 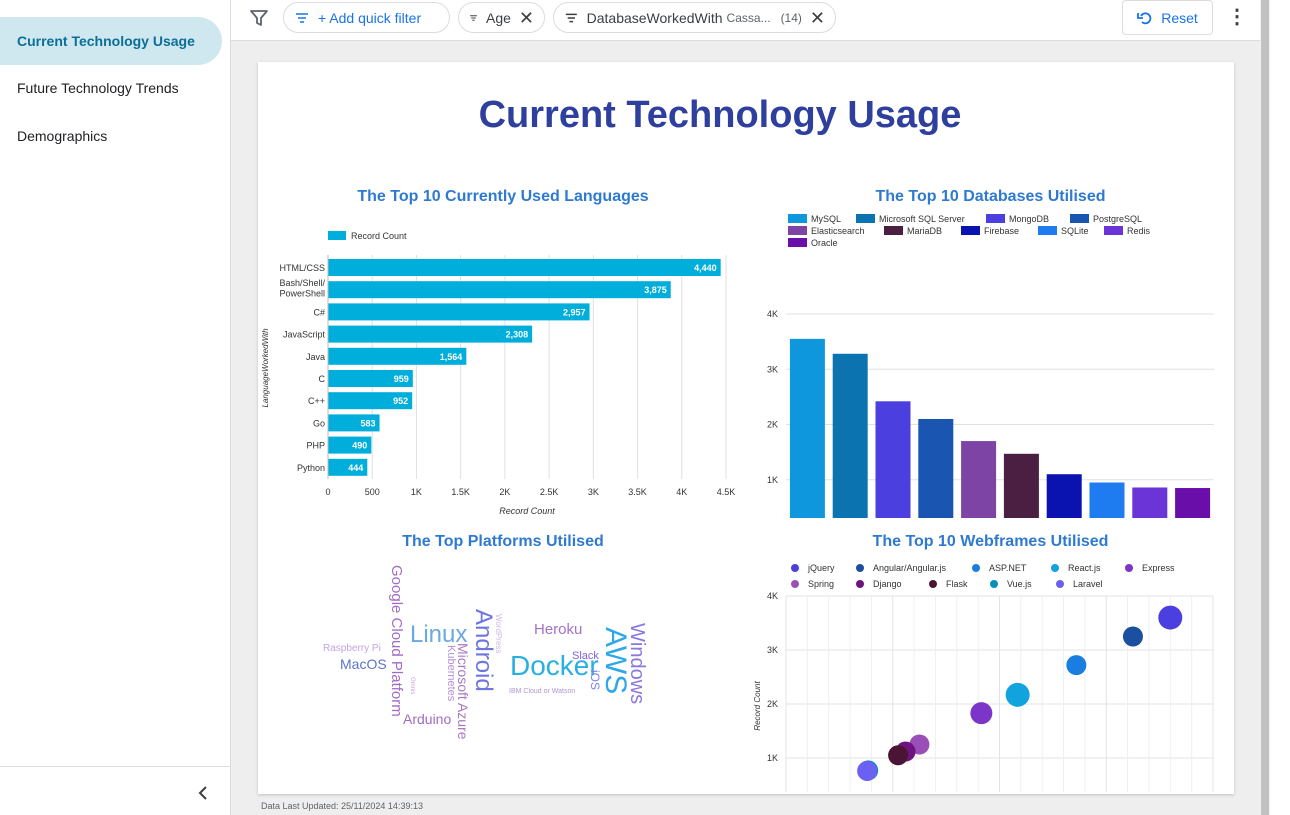 I want to click on vertical-scrollbar, so click(x=1265, y=407).